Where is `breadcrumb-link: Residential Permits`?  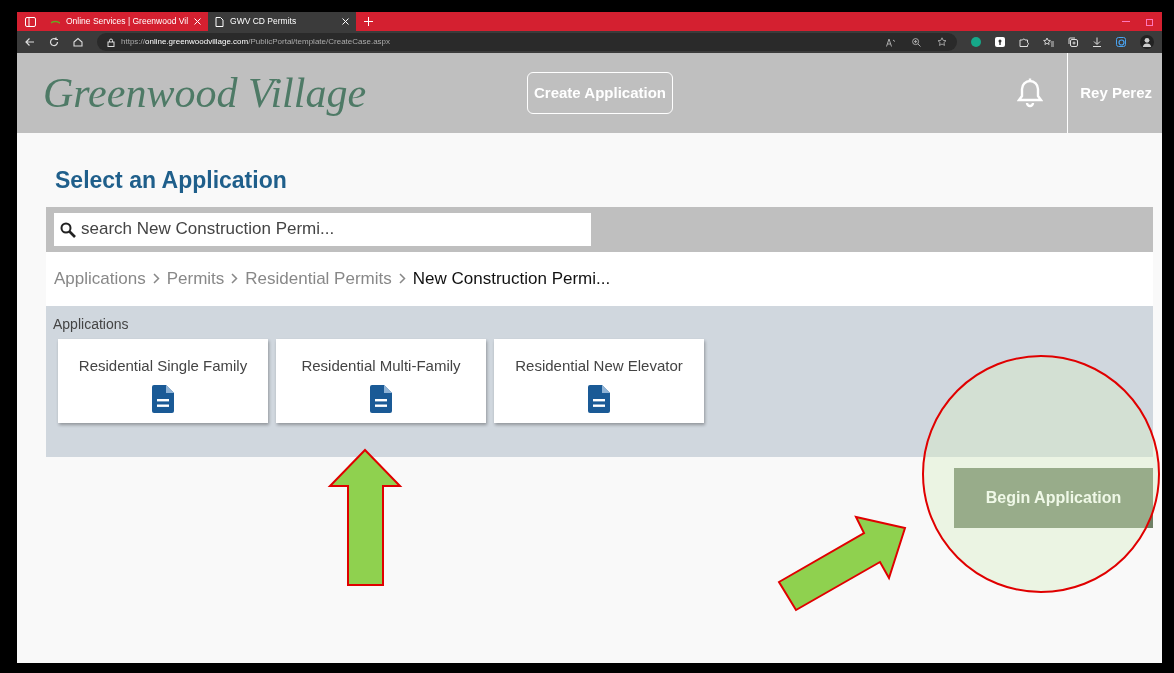
breadcrumb-link: Residential Permits is located at coordinates (318, 278).